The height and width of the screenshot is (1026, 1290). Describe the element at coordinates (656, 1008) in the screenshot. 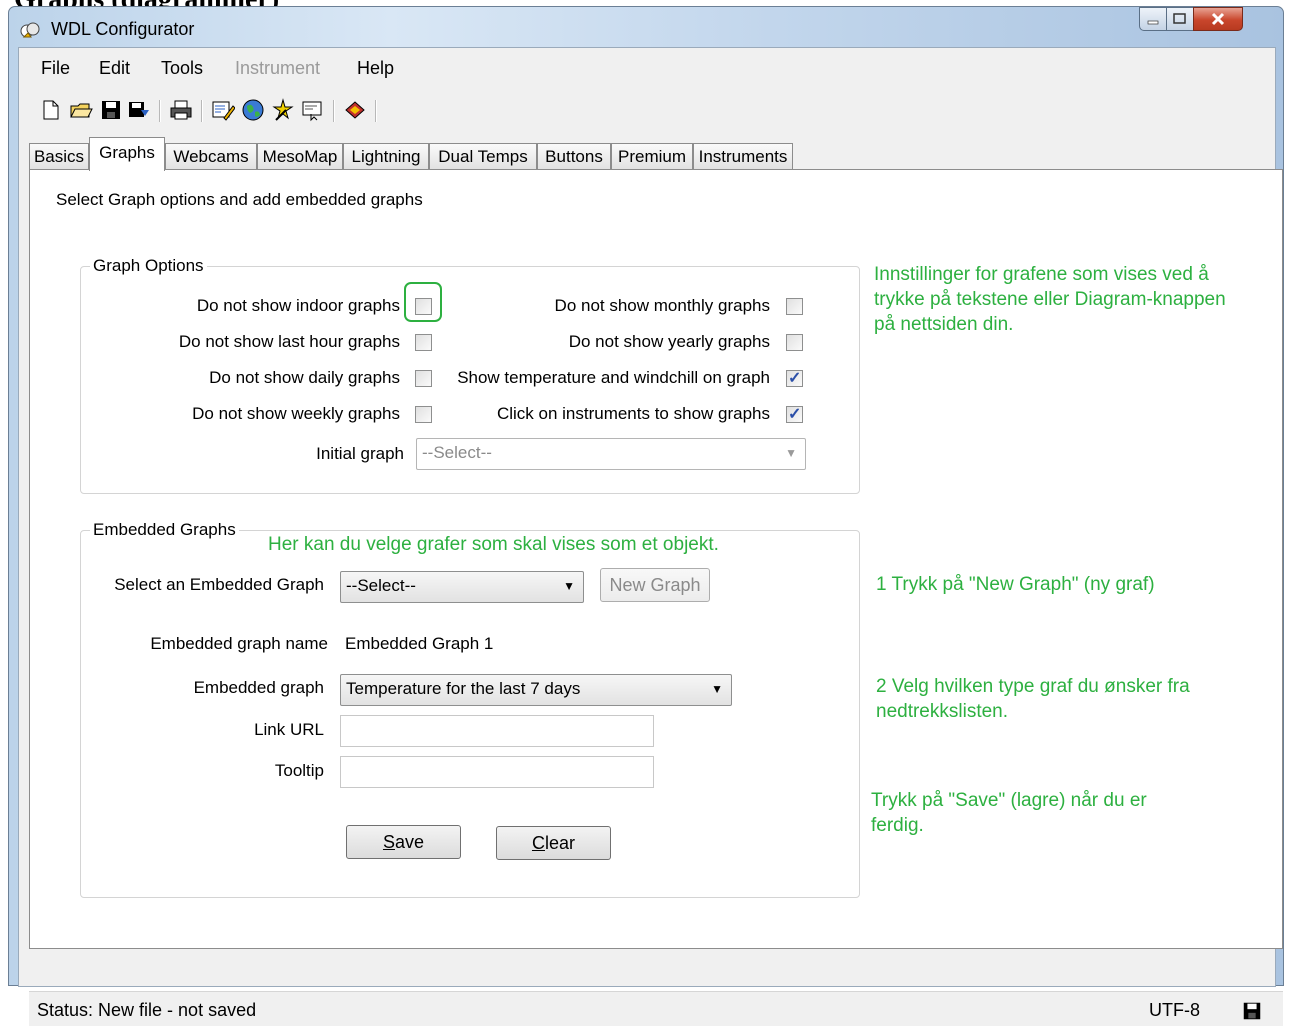

I see `status-bar: Status: New file - not saved UTF-8` at that location.